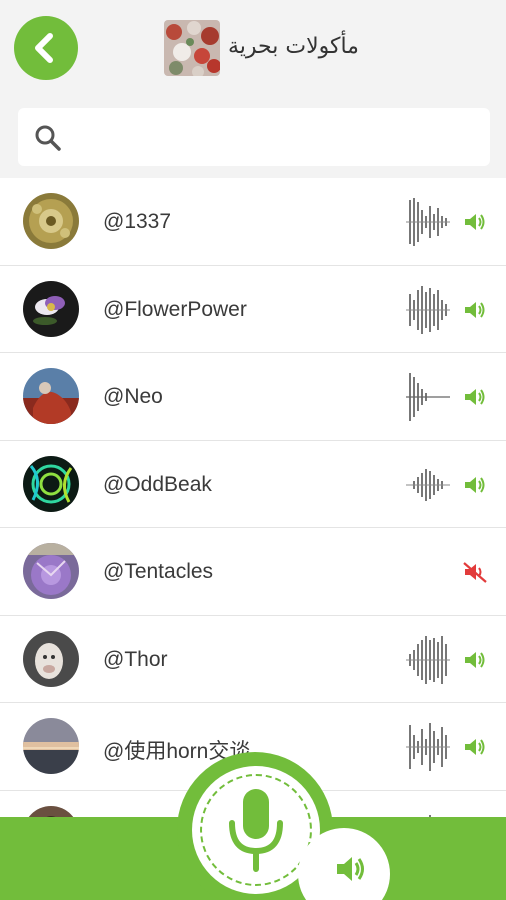  I want to click on username: @OddBeak, so click(157, 484).